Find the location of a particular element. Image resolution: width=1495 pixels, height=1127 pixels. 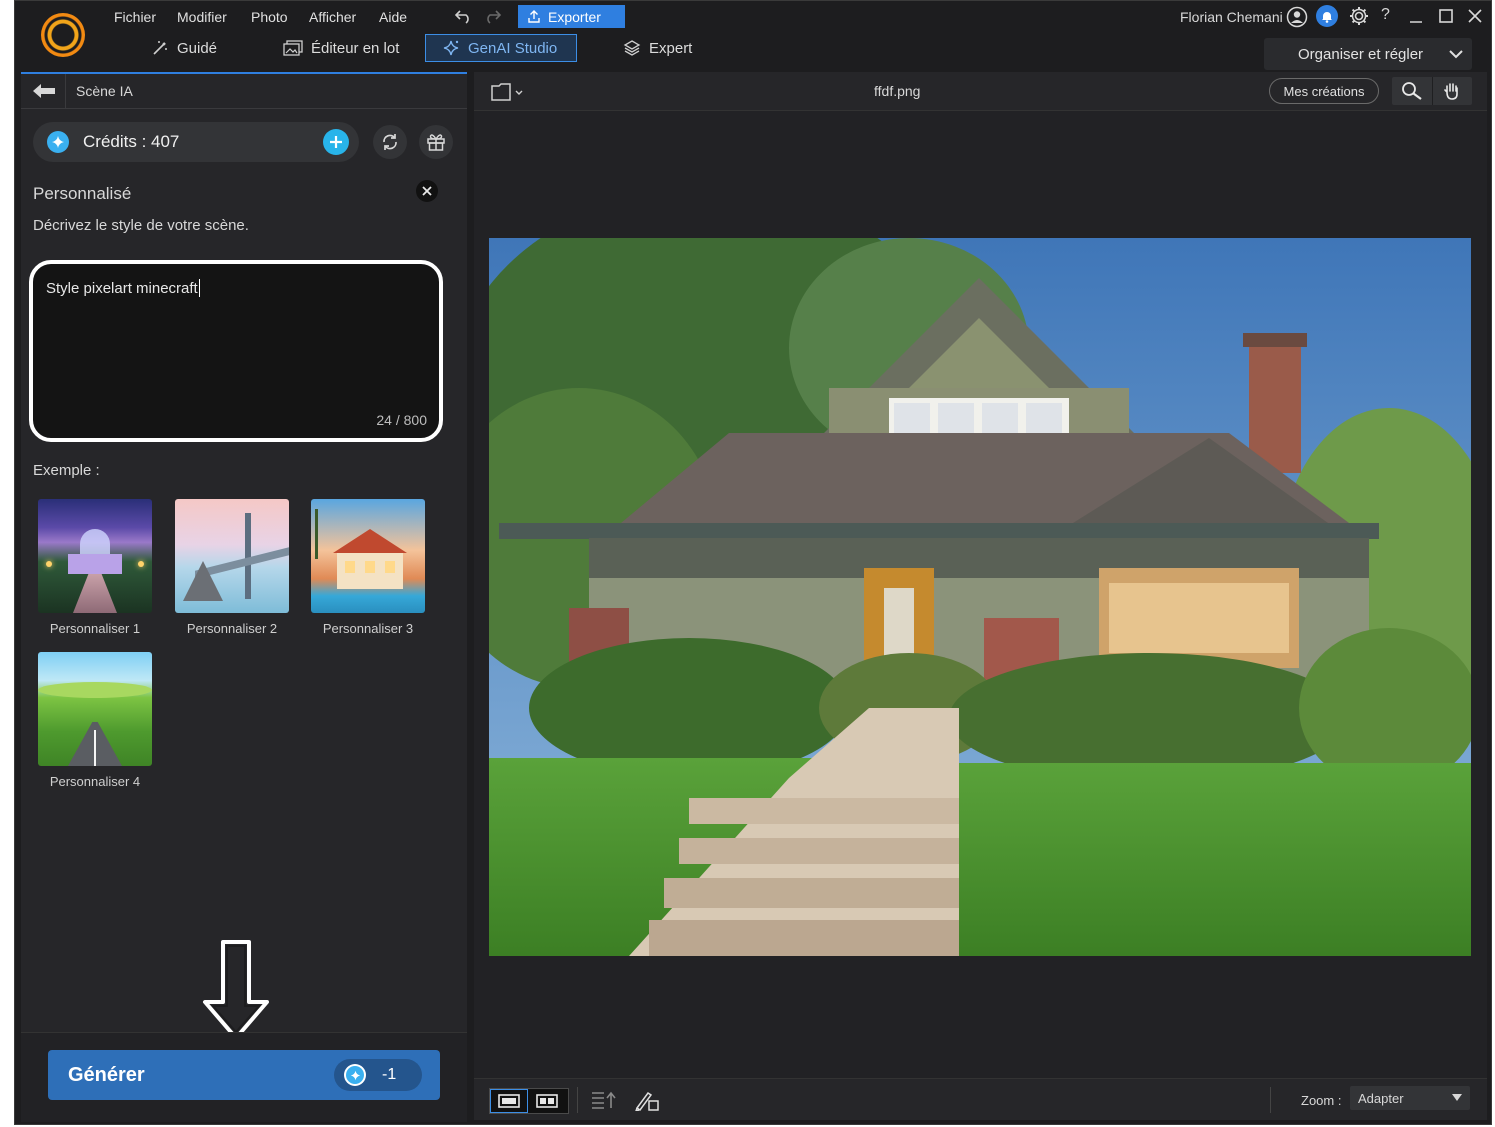

brush-eraser-icon is located at coordinates (647, 1102).